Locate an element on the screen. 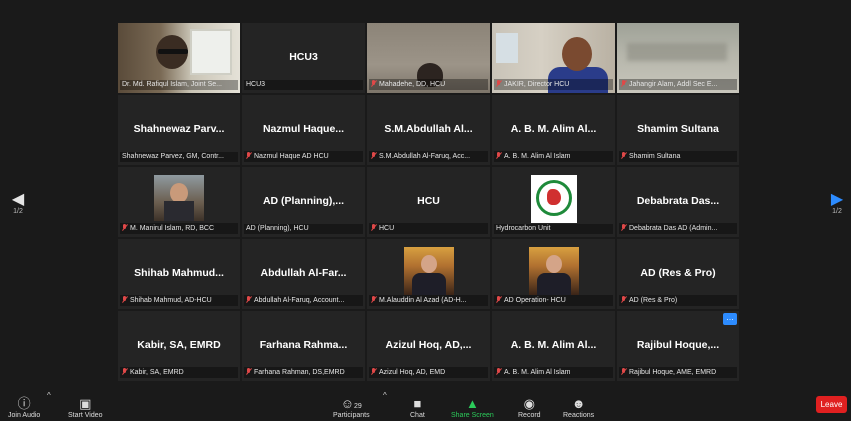 The width and height of the screenshot is (851, 421). participant-name-text: M. Manirul Islam, RD, BCC is located at coordinates (172, 228).